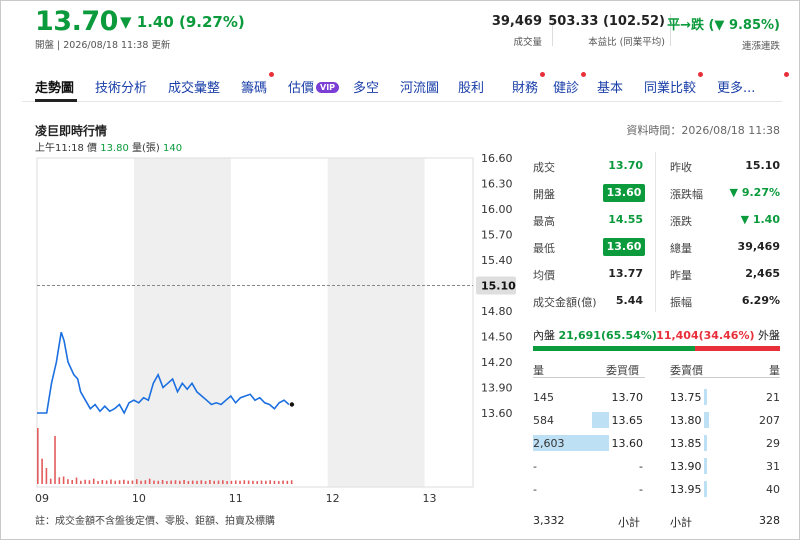 The height and width of the screenshot is (540, 800). I want to click on x-tick-label: 12, so click(333, 498).